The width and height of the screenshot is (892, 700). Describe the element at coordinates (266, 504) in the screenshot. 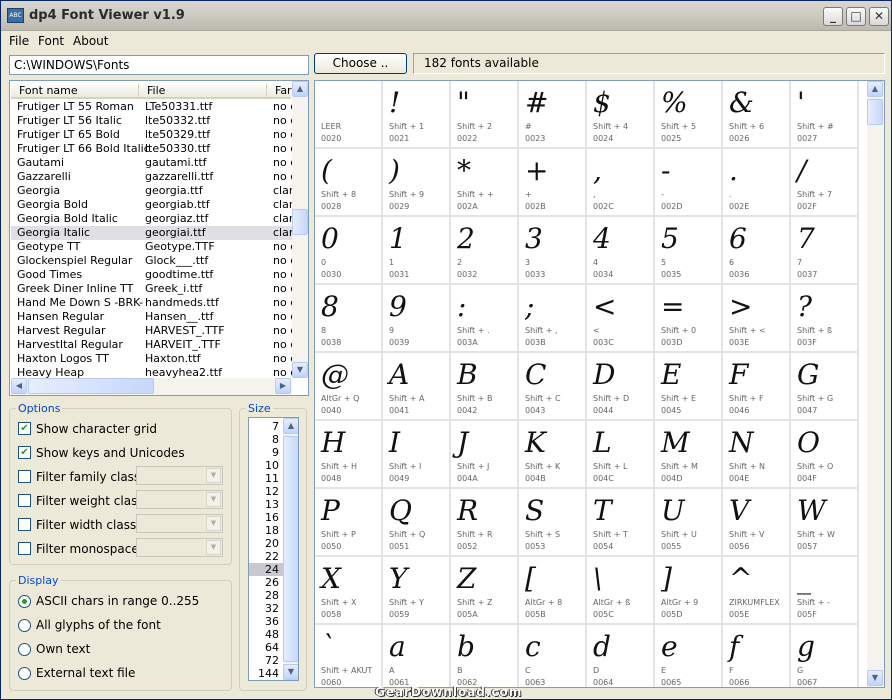

I see `size-option: 13` at that location.